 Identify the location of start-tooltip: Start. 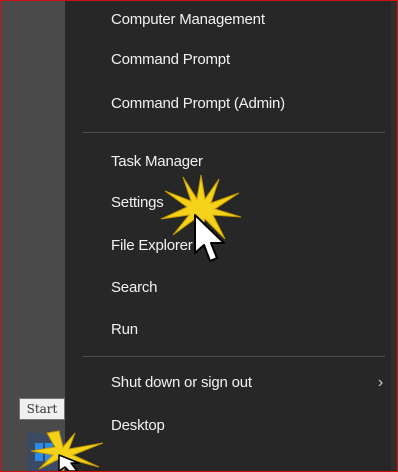
(42, 409).